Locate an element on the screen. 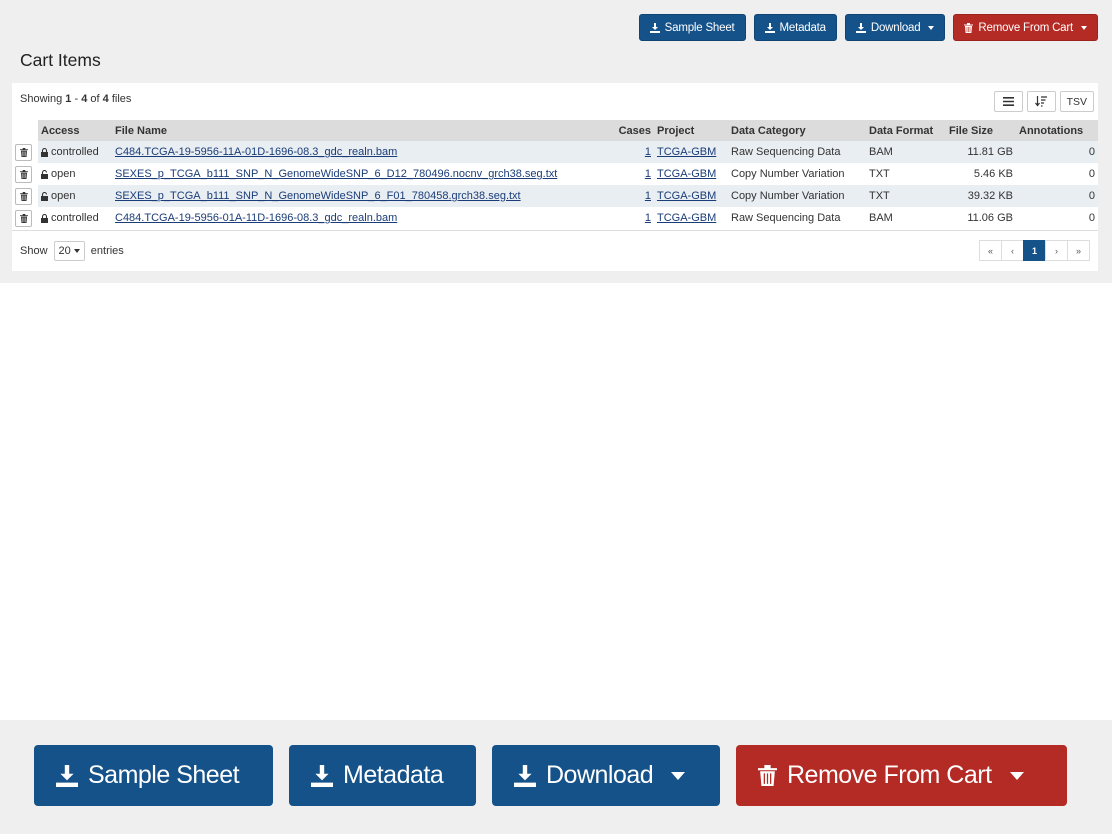 The image size is (1112, 834). results-summary: Showing 1 - 4 of 4 files is located at coordinates (75, 99).